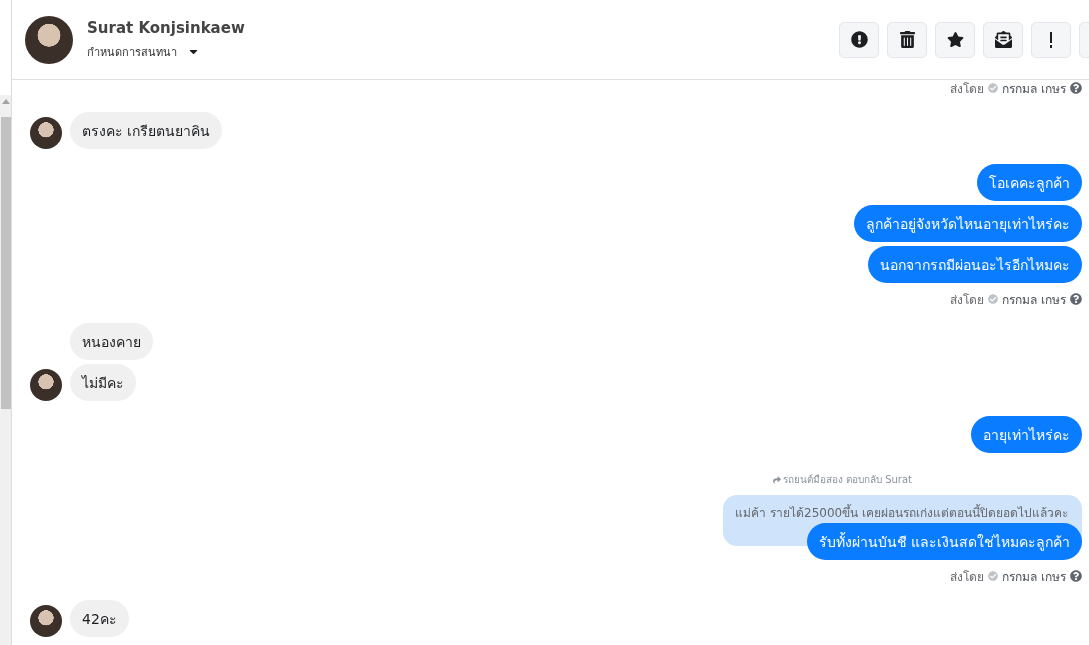 The width and height of the screenshot is (1089, 645). Describe the element at coordinates (111, 341) in the screenshot. I see `message-bubble: หนองคาย` at that location.